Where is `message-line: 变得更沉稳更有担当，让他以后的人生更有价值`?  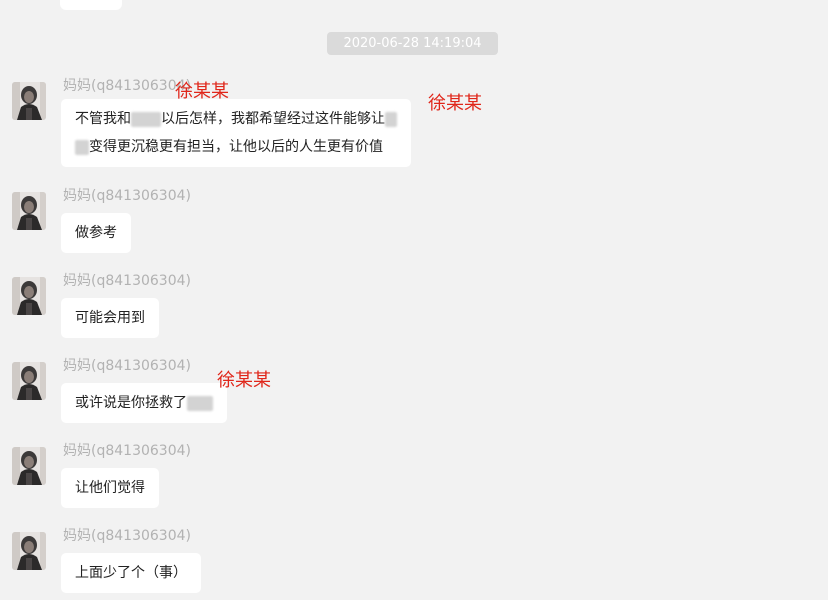 message-line: 变得更沉稳更有担当，让他以后的人生更有价值 is located at coordinates (236, 147).